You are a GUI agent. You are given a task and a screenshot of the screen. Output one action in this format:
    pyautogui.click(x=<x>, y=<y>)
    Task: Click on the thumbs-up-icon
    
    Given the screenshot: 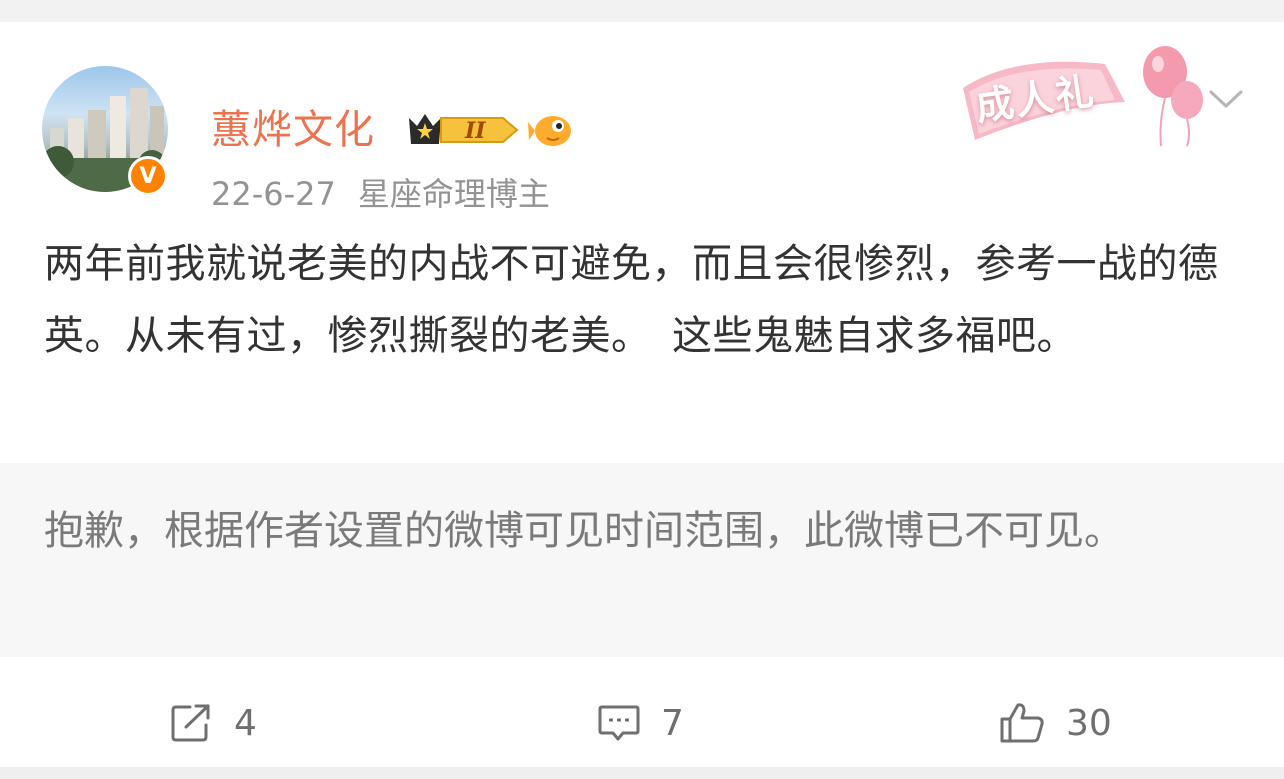 What is the action you would take?
    pyautogui.click(x=1022, y=723)
    